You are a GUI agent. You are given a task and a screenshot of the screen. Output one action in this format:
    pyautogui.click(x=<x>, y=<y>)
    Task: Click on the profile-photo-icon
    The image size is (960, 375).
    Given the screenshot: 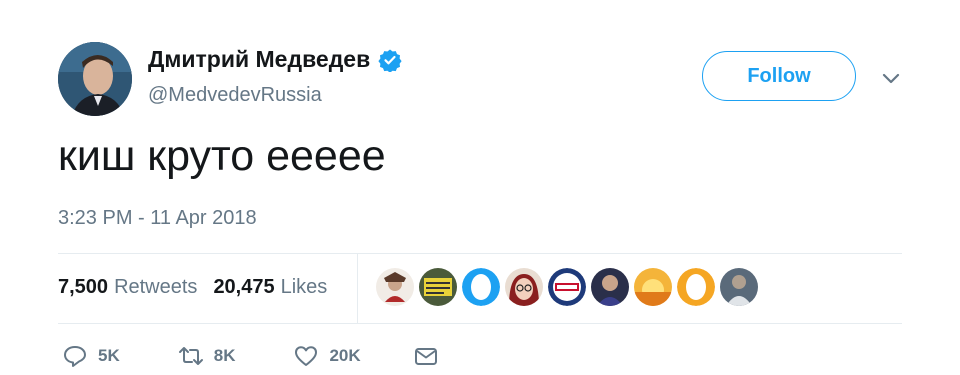 What is the action you would take?
    pyautogui.click(x=95, y=79)
    